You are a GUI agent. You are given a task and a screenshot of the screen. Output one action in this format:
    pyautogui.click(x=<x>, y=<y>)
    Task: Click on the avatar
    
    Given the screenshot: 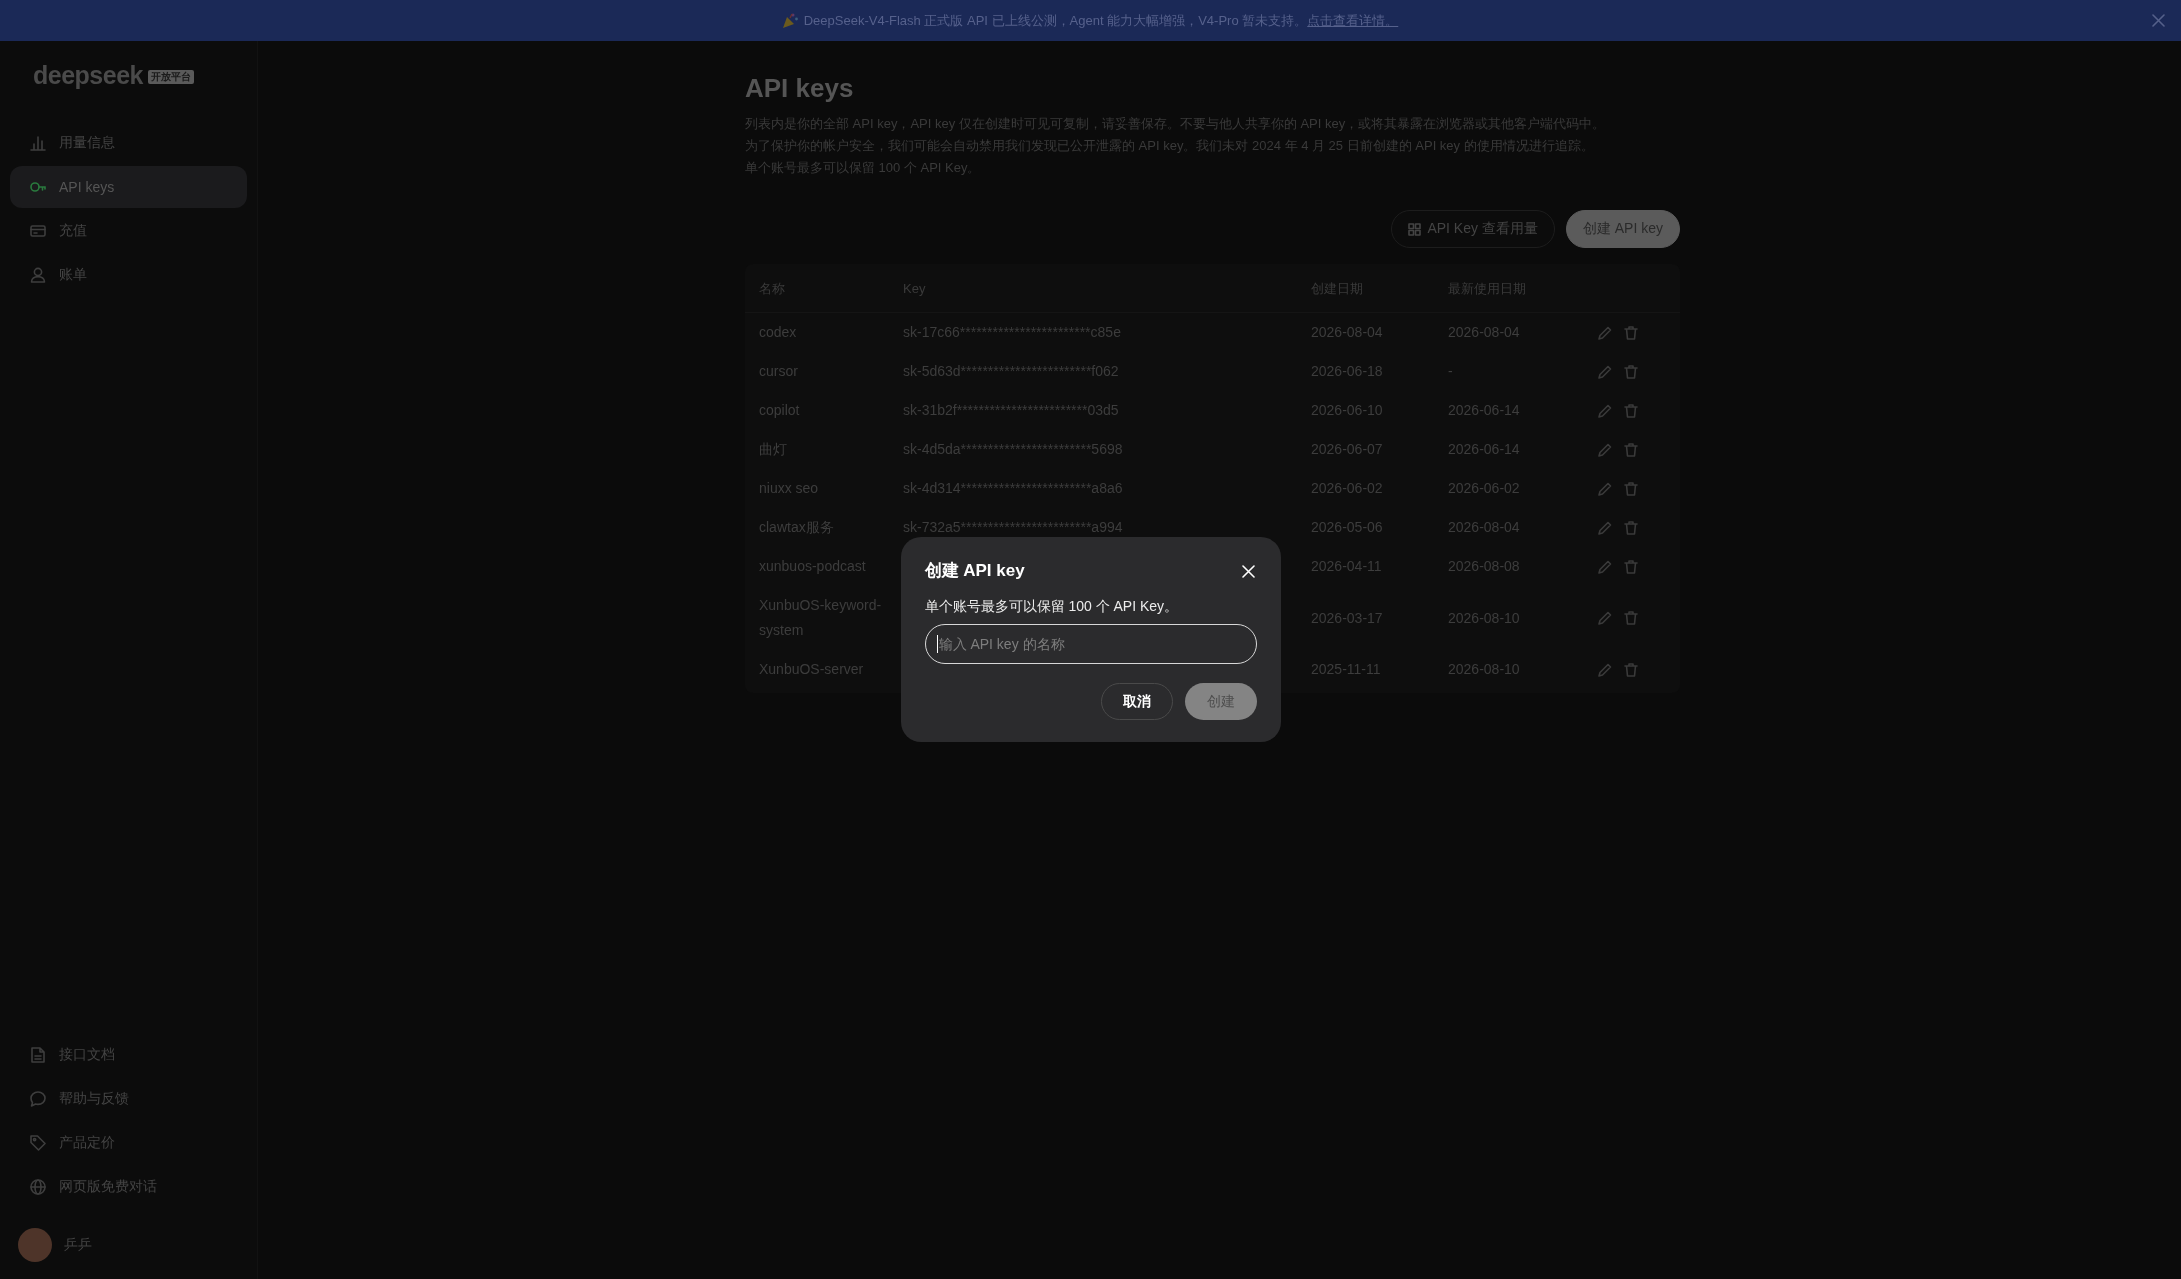 What is the action you would take?
    pyautogui.click(x=35, y=1245)
    